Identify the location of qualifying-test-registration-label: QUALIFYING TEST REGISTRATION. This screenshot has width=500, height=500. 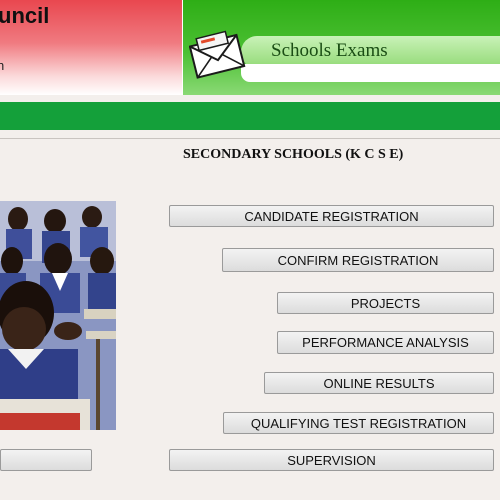
(358, 423).